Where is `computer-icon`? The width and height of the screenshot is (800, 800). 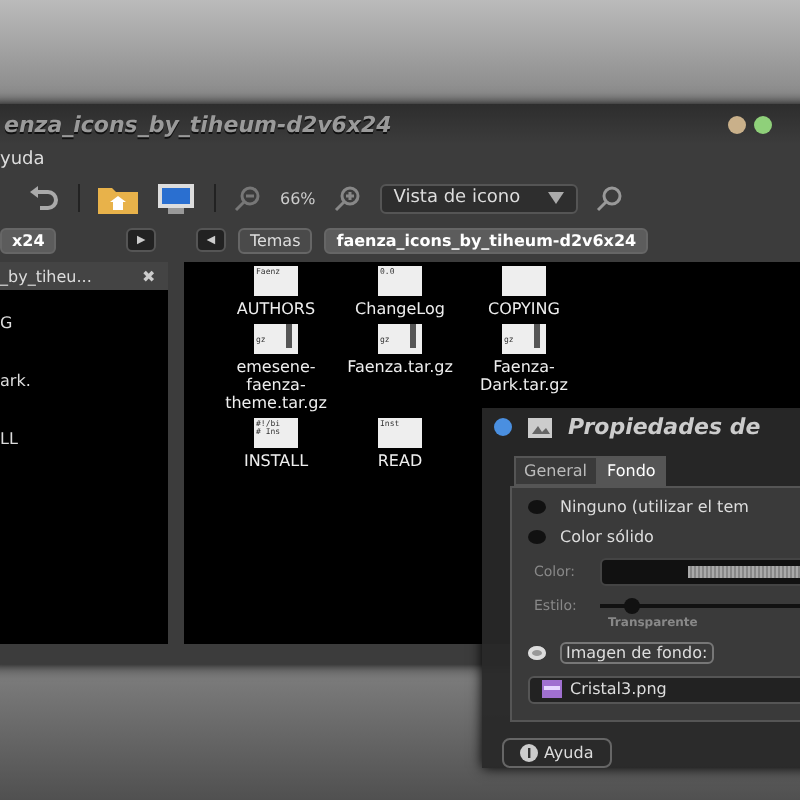 computer-icon is located at coordinates (176, 198).